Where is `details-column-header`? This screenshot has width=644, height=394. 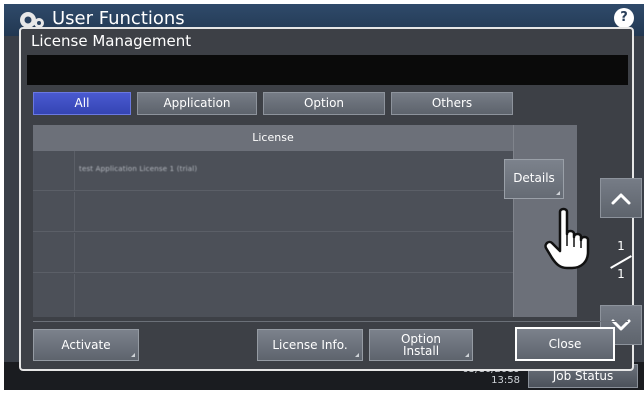
details-column-header is located at coordinates (545, 138).